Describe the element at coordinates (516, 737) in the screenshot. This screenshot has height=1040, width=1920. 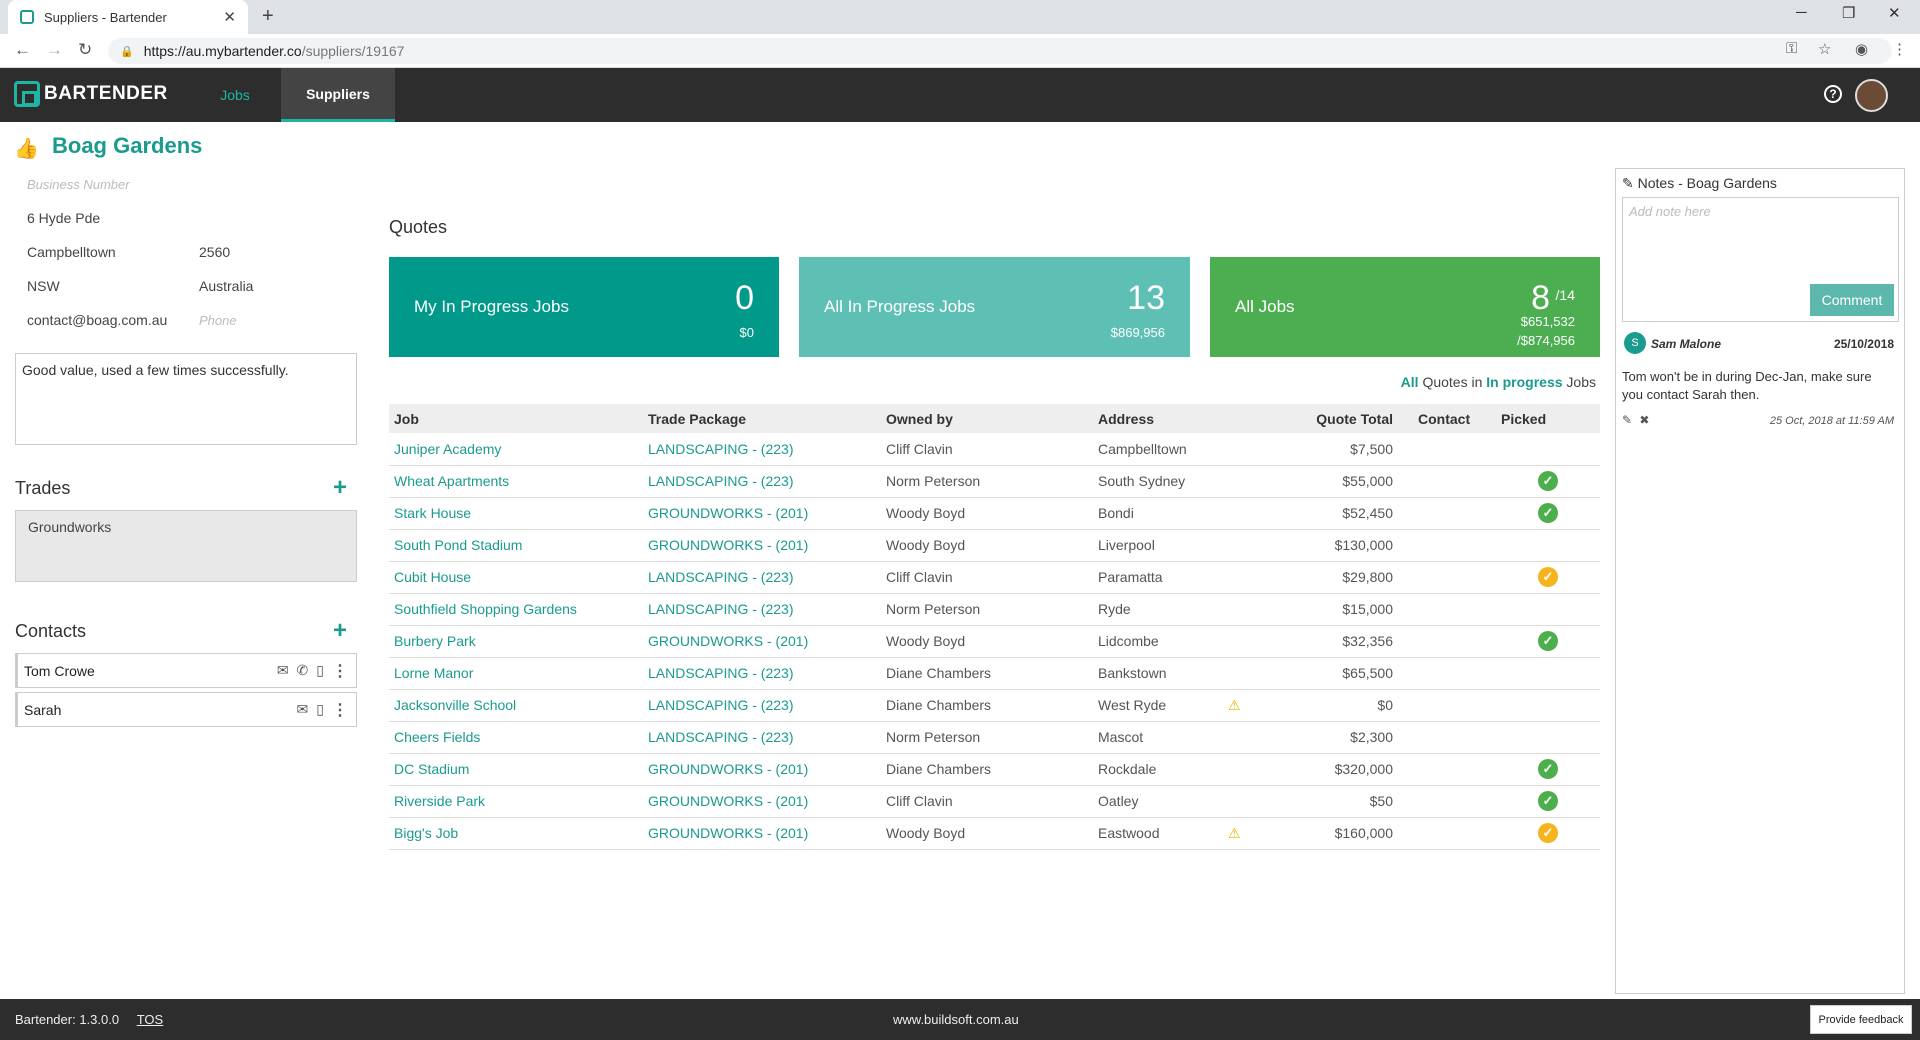
I see `job-link: Cheers Fields` at that location.